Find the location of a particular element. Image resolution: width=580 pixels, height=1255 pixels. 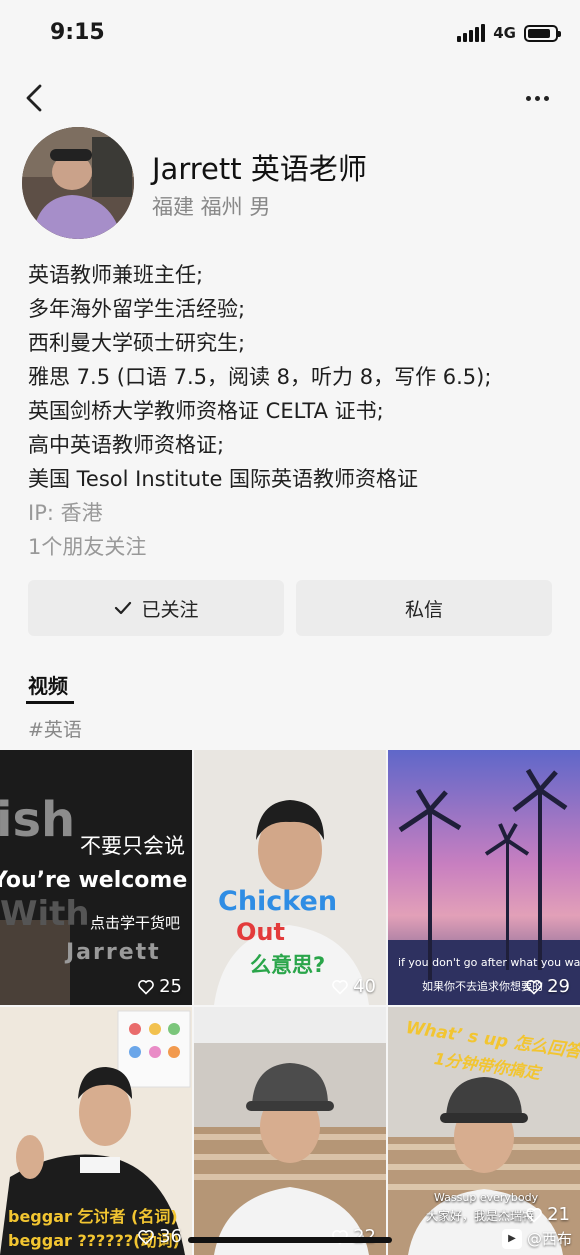

chevron-left-icon is located at coordinates (34, 98).